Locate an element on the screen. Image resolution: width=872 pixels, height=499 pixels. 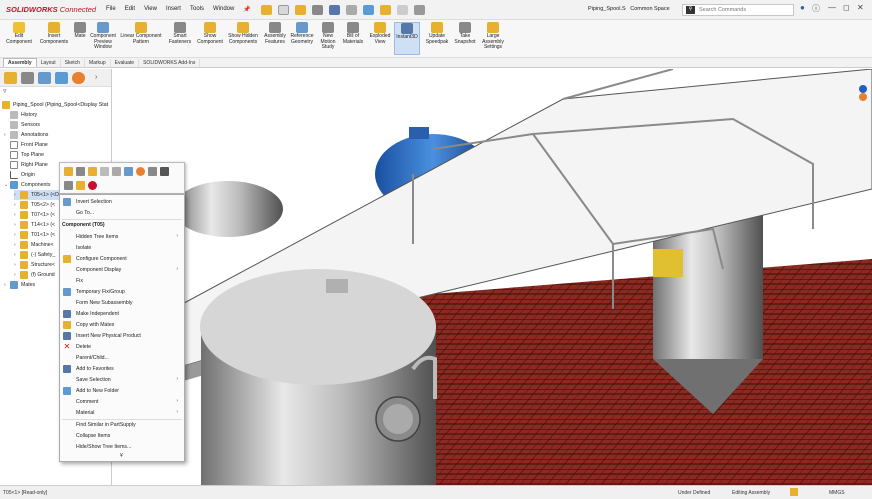
edit-component-button: Edit Component is located at coordinates (19, 33).